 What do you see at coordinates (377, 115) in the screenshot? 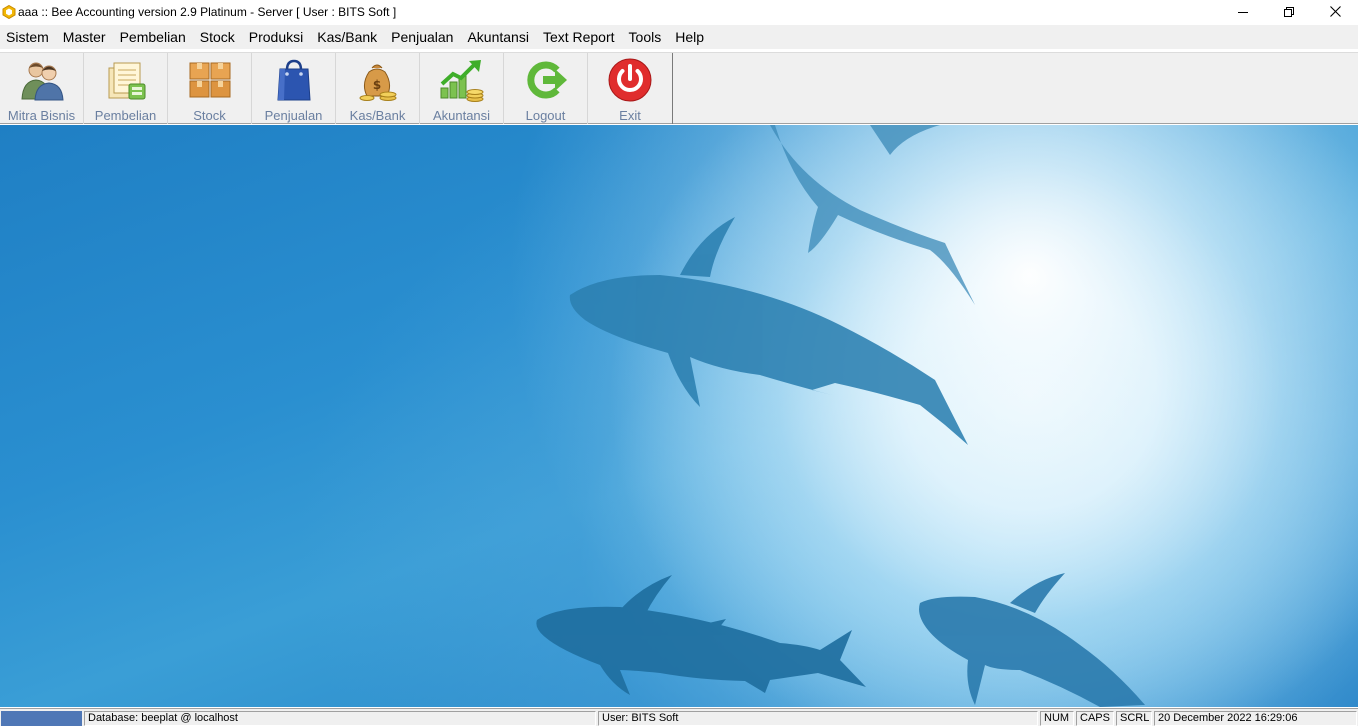
I see `kas-bank-label: Kas/Bank` at bounding box center [377, 115].